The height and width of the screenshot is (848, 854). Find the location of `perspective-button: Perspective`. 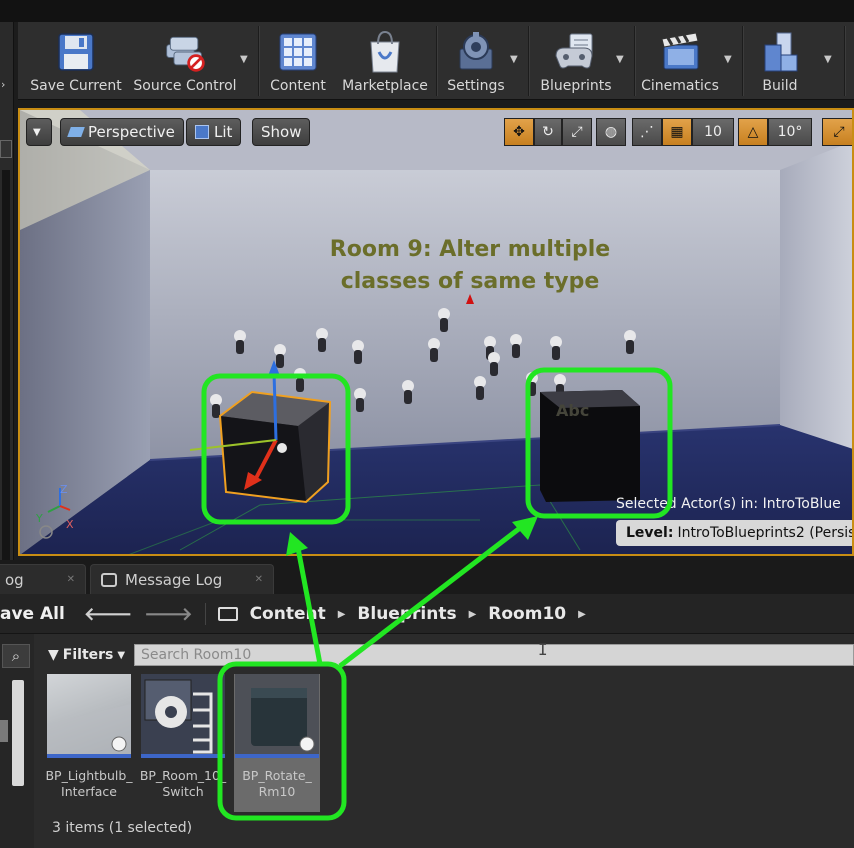

perspective-button: Perspective is located at coordinates (122, 132).